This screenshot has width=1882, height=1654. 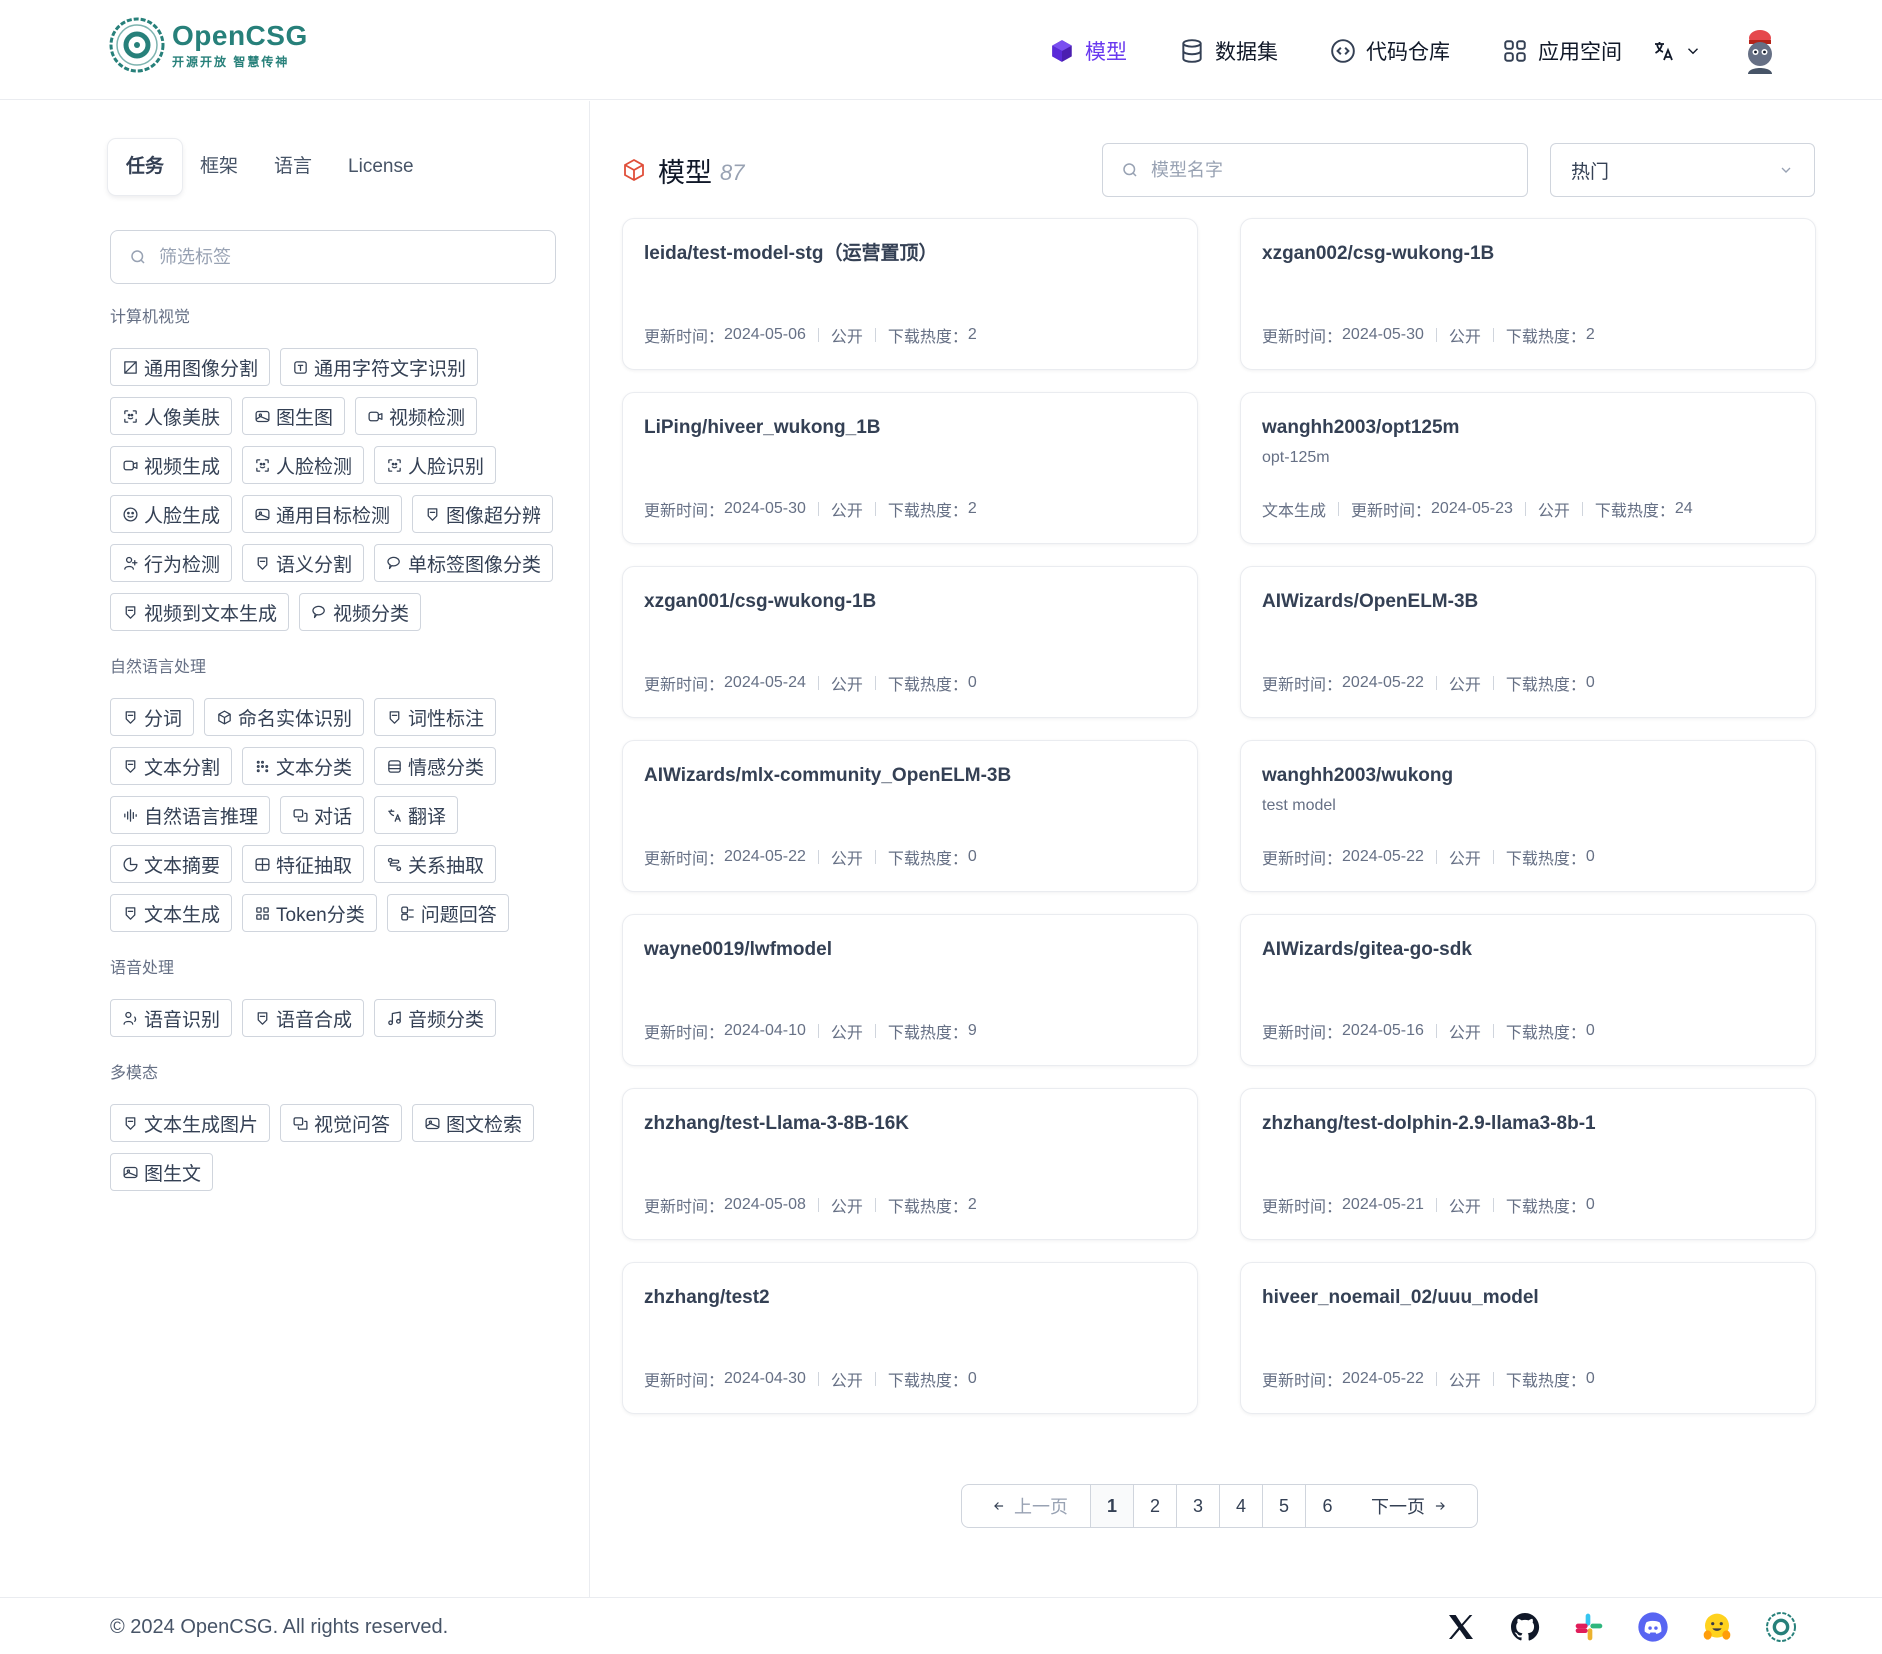 I want to click on task-tag: 命名实体识别, so click(x=284, y=717).